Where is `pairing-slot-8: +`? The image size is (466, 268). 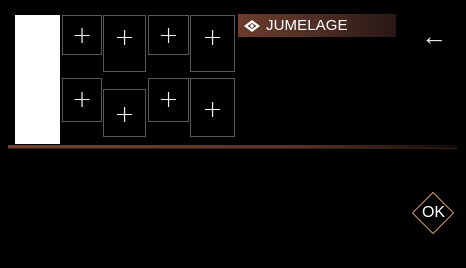 pairing-slot-8: + is located at coordinates (212, 107).